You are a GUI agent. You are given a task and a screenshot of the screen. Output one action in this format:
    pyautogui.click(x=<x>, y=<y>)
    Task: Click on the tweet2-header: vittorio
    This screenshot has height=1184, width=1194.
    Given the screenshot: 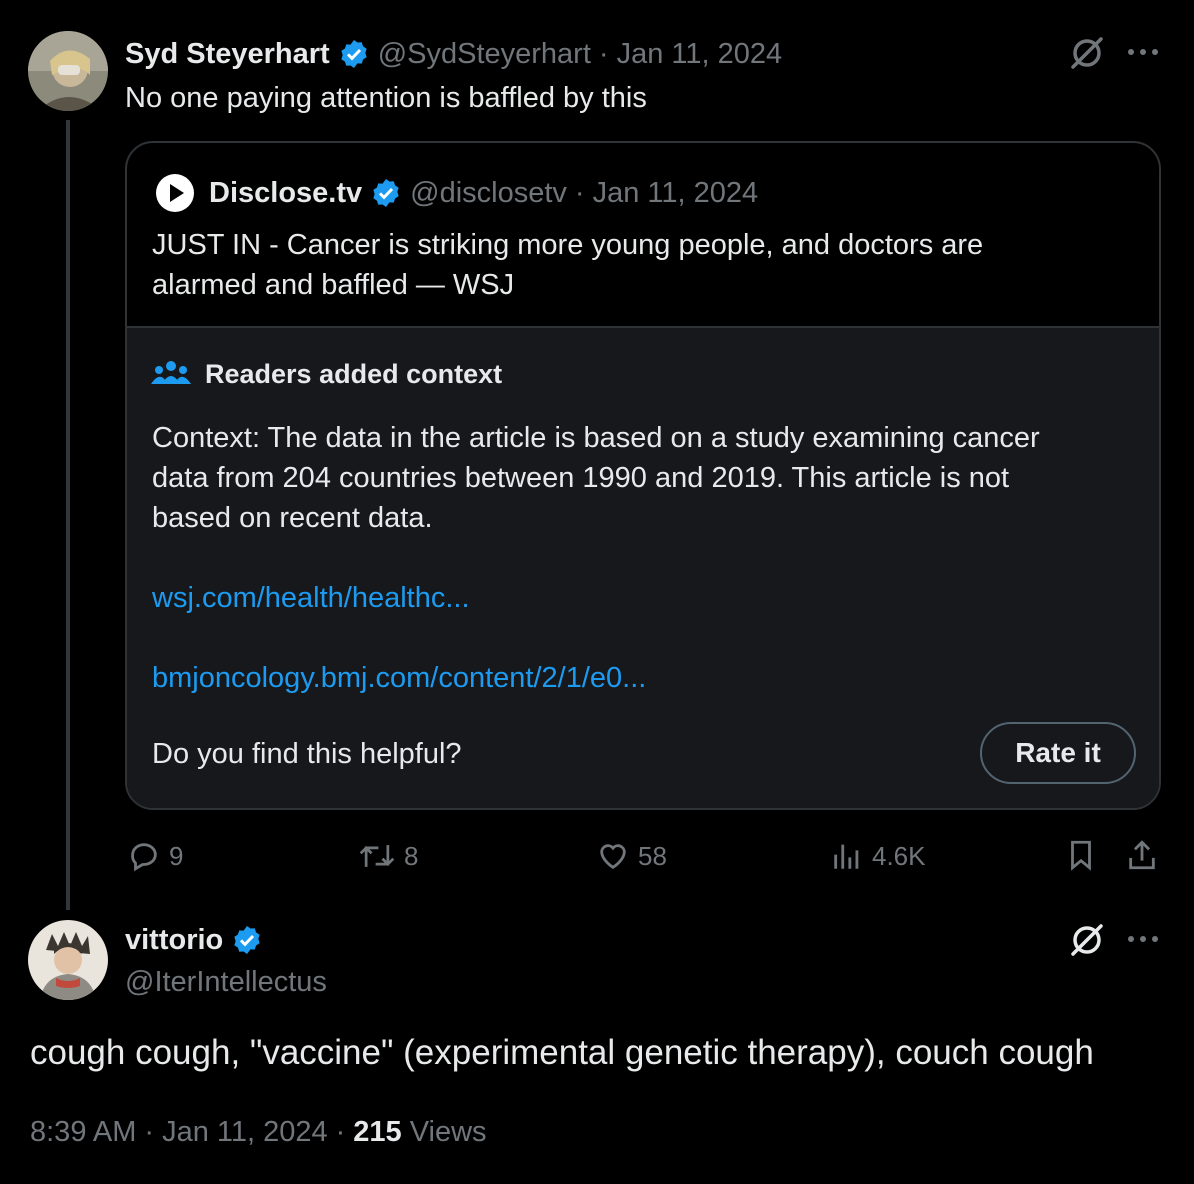 What is the action you would take?
    pyautogui.click(x=194, y=940)
    